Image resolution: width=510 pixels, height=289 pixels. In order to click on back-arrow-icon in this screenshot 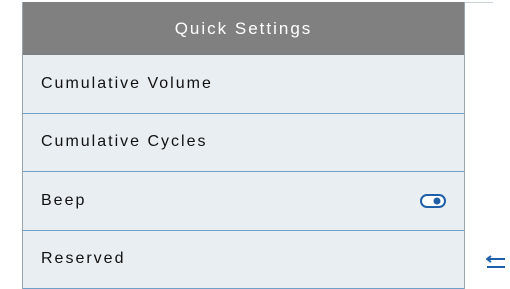, I will do `click(495, 261)`.